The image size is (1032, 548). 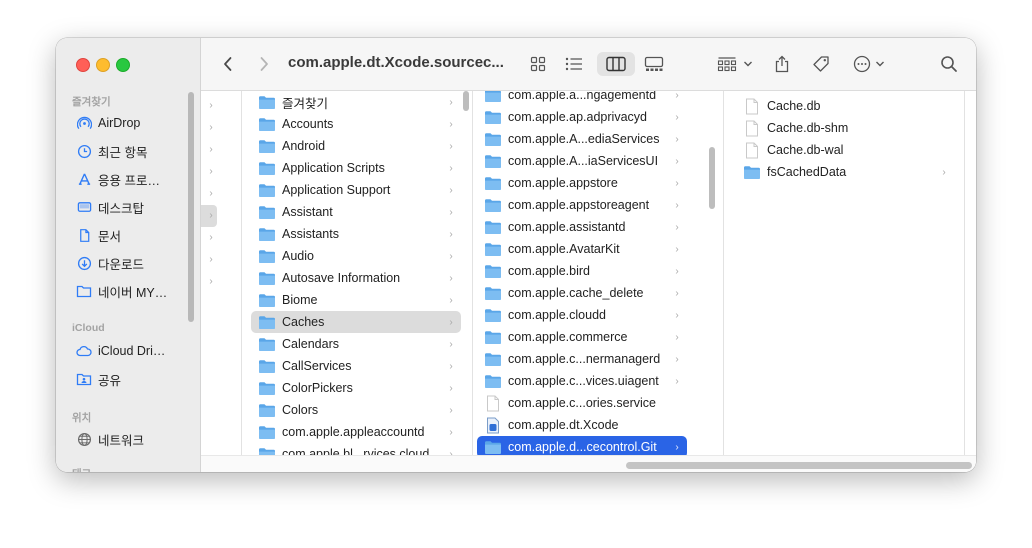 I want to click on sidebar-item-label: 다운로드, so click(x=121, y=264).